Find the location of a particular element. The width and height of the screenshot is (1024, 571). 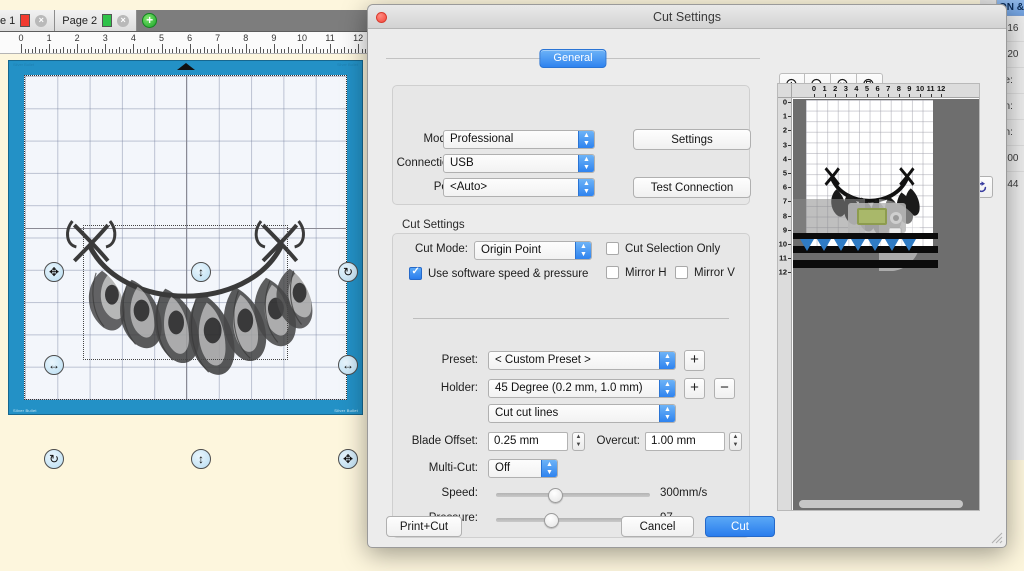

remove-holder-button: − is located at coordinates (724, 388).